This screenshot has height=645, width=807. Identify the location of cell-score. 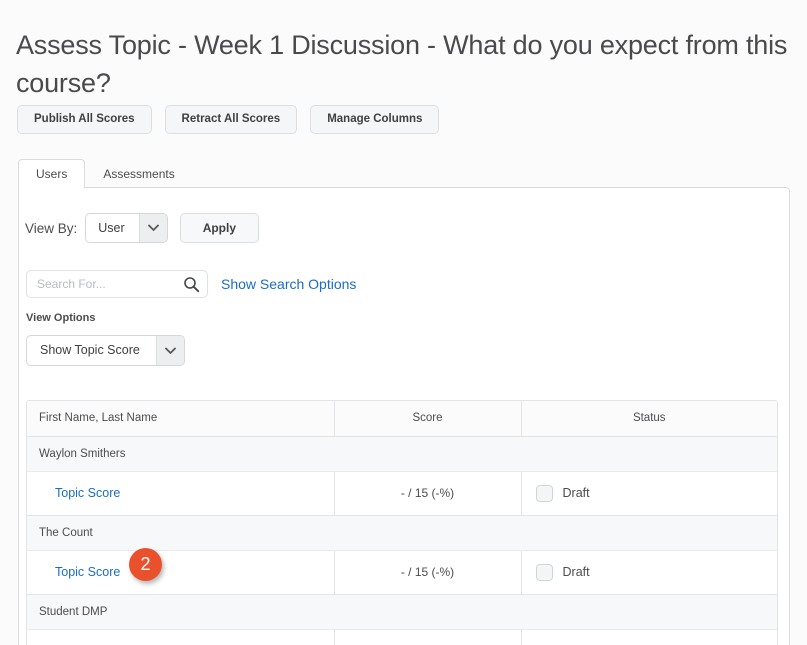
(428, 637).